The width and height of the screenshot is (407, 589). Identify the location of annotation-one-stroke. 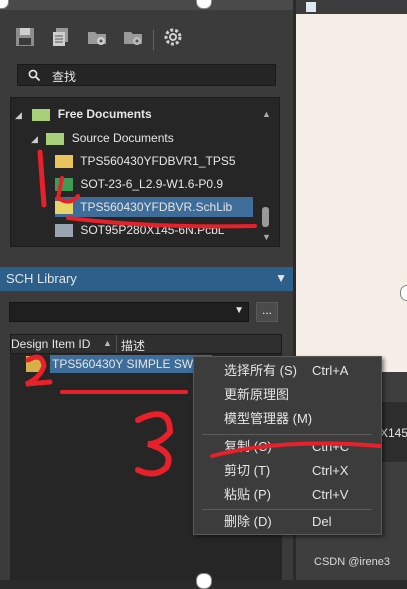
(42, 178).